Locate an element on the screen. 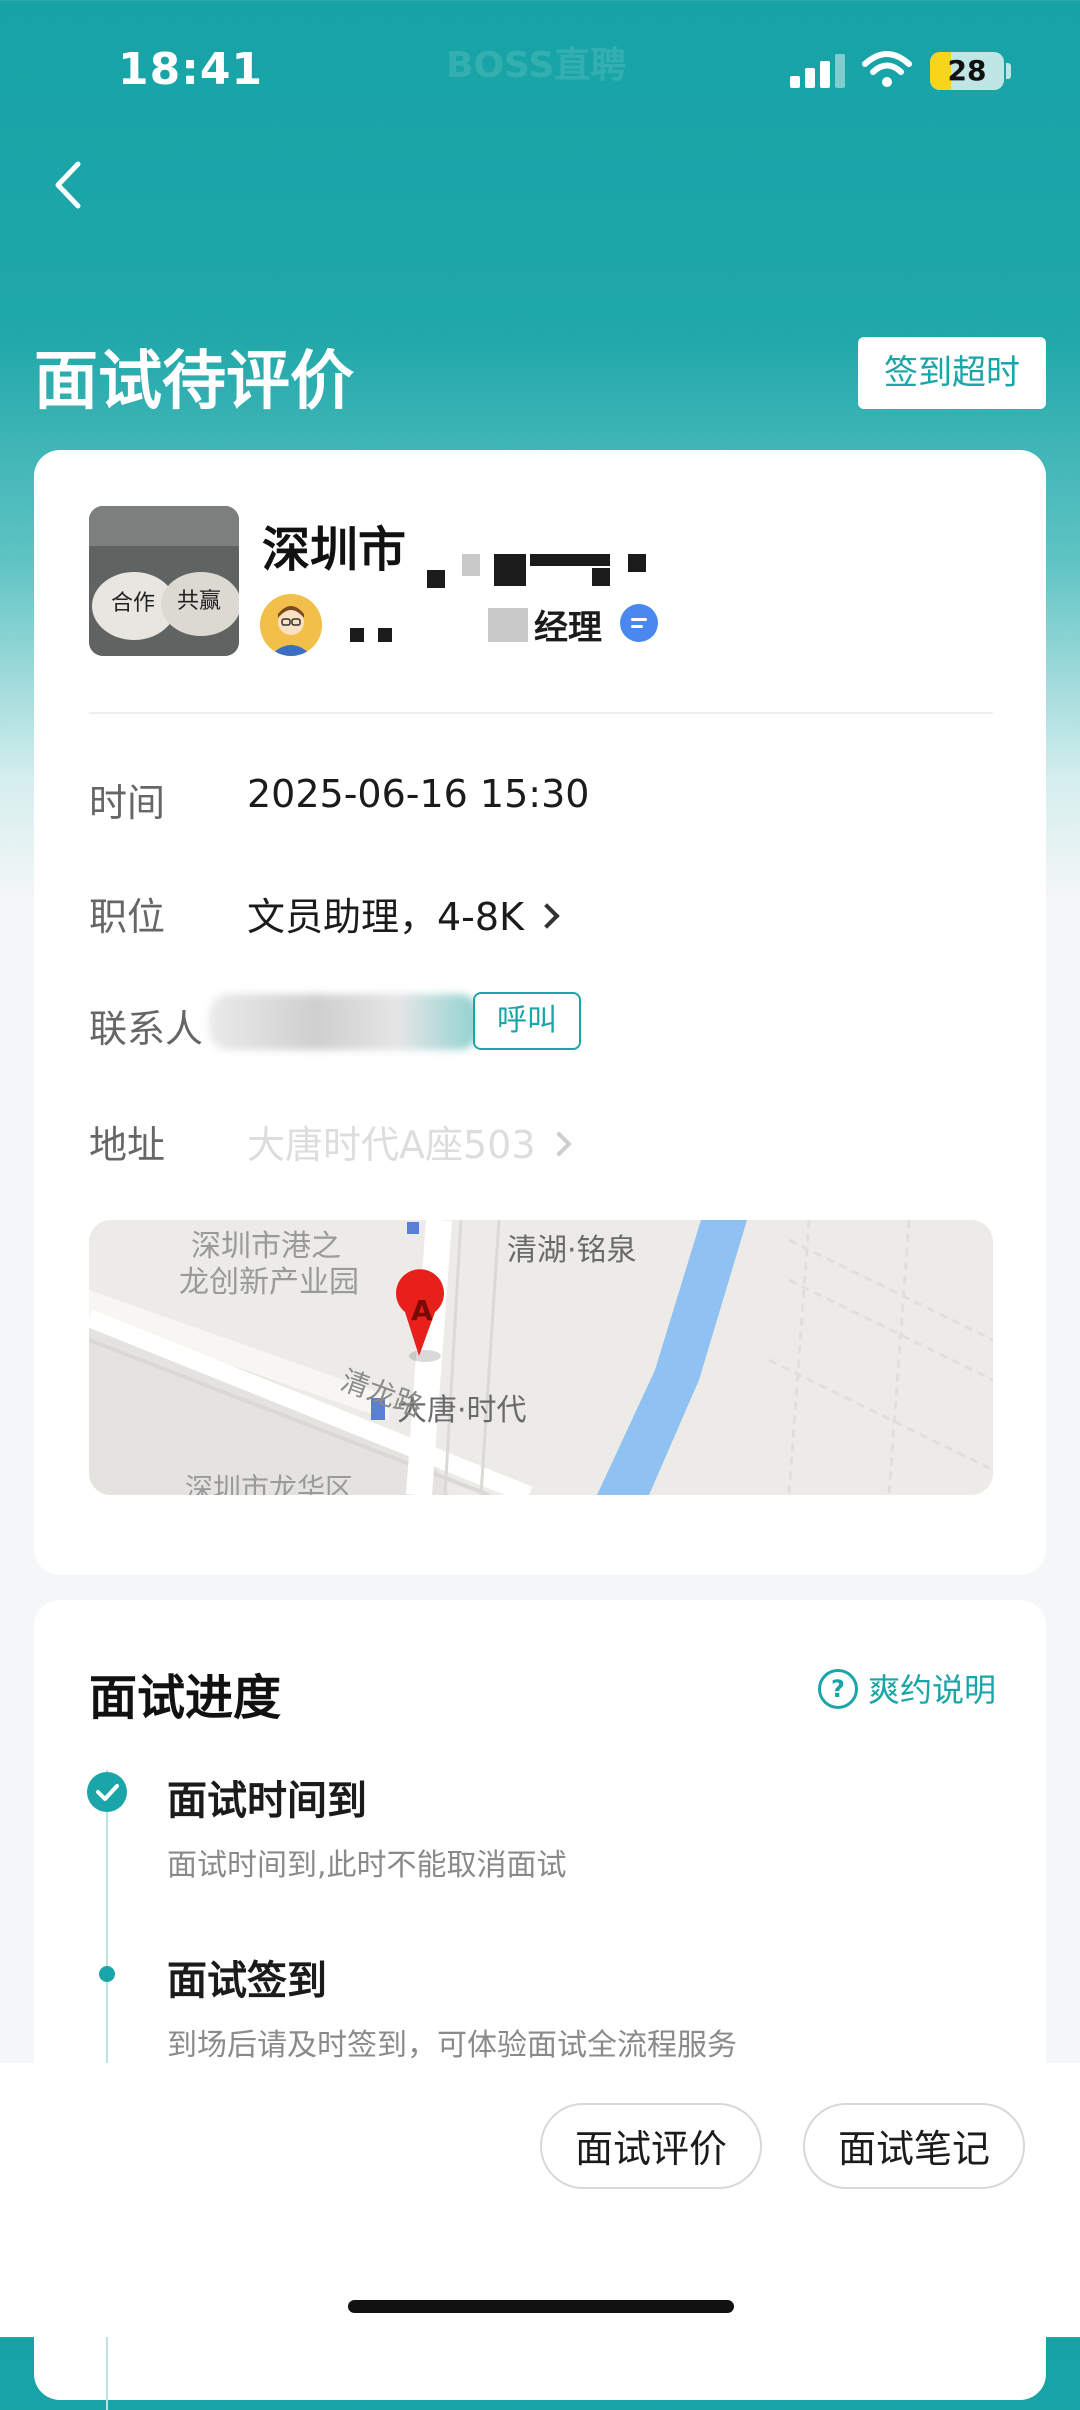 This screenshot has height=2410, width=1080. address-value-wrap: 大唐时代A座503 is located at coordinates (409, 1141).